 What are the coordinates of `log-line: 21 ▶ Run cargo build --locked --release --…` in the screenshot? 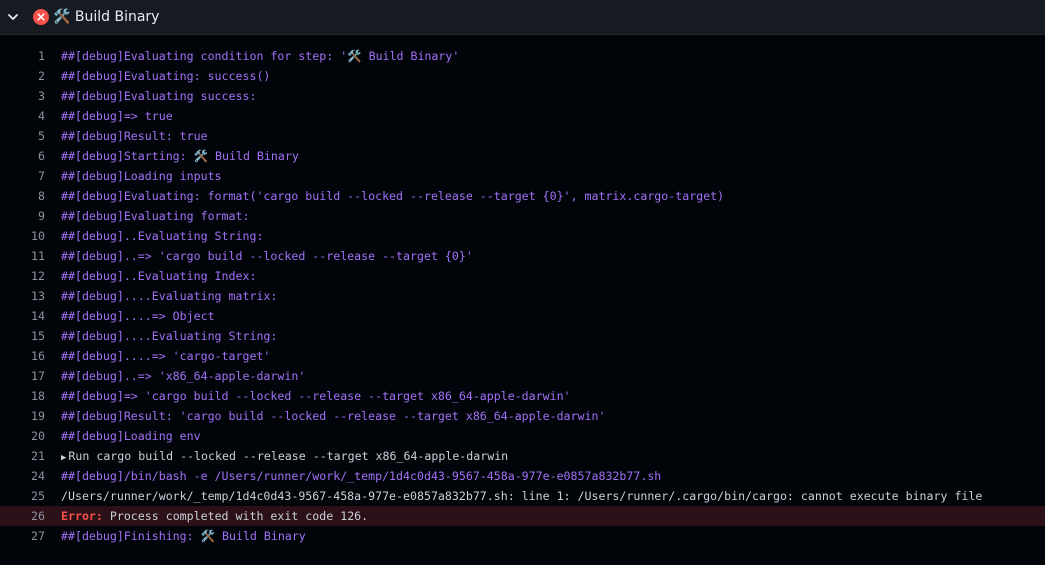 It's located at (522, 456).